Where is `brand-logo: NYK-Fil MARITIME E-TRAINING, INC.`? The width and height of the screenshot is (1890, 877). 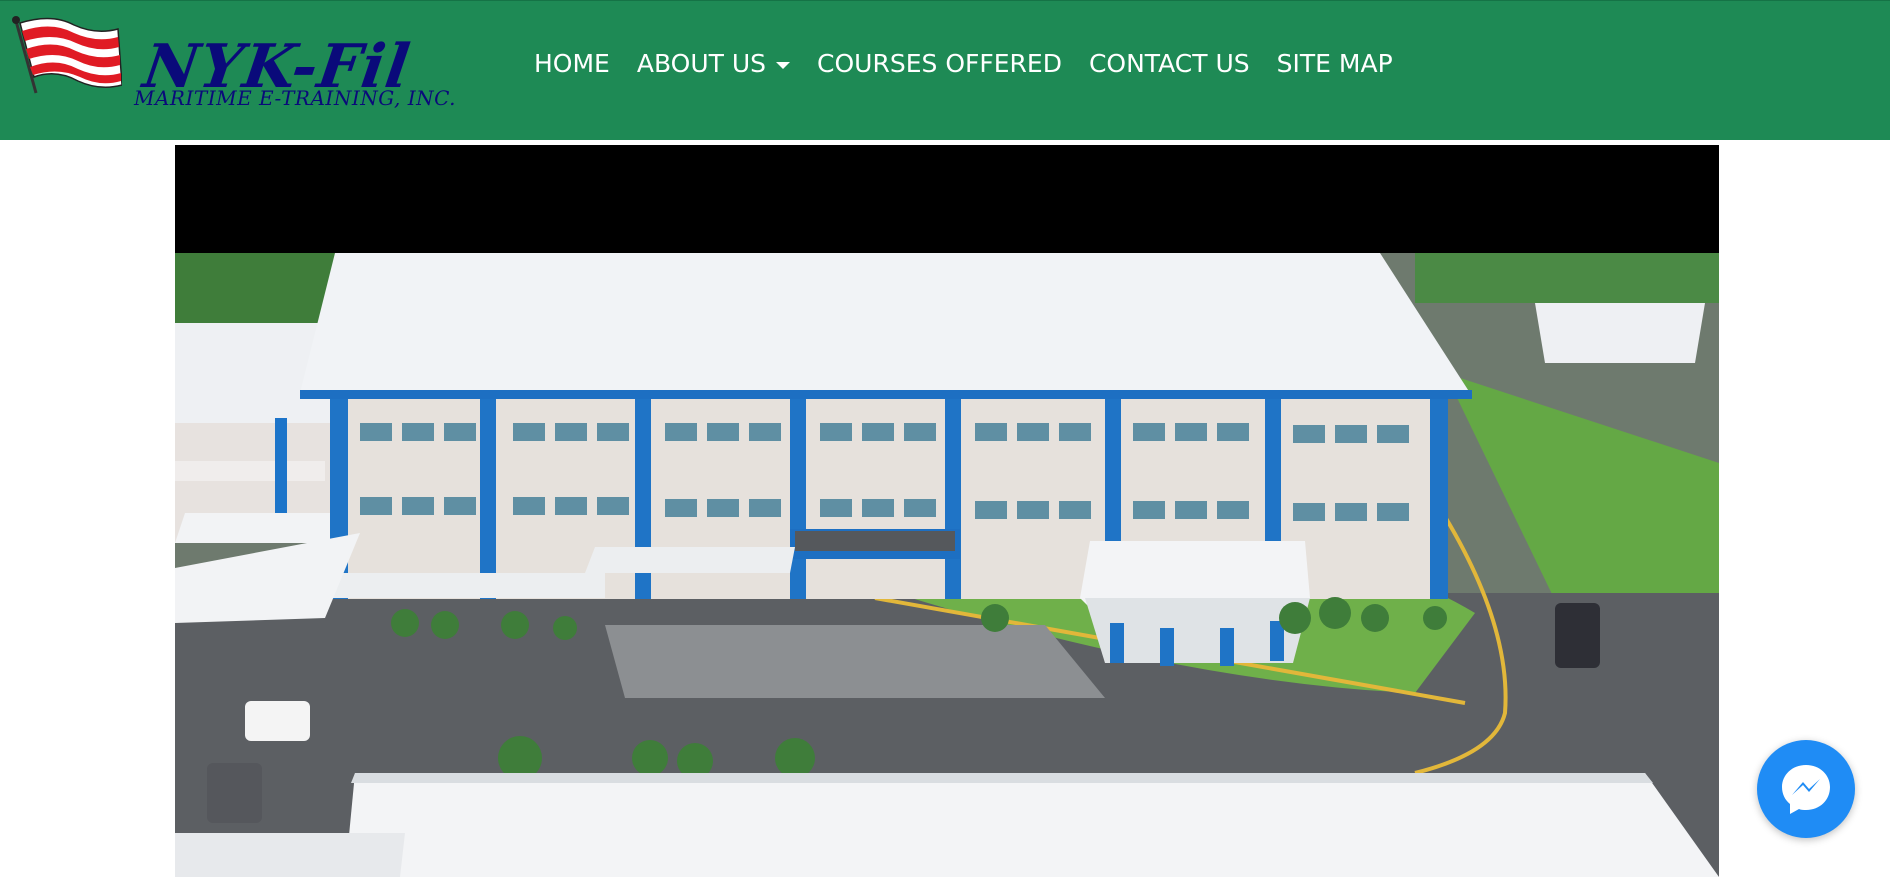 brand-logo: NYK-Fil MARITIME E-TRAINING, INC. is located at coordinates (250, 65).